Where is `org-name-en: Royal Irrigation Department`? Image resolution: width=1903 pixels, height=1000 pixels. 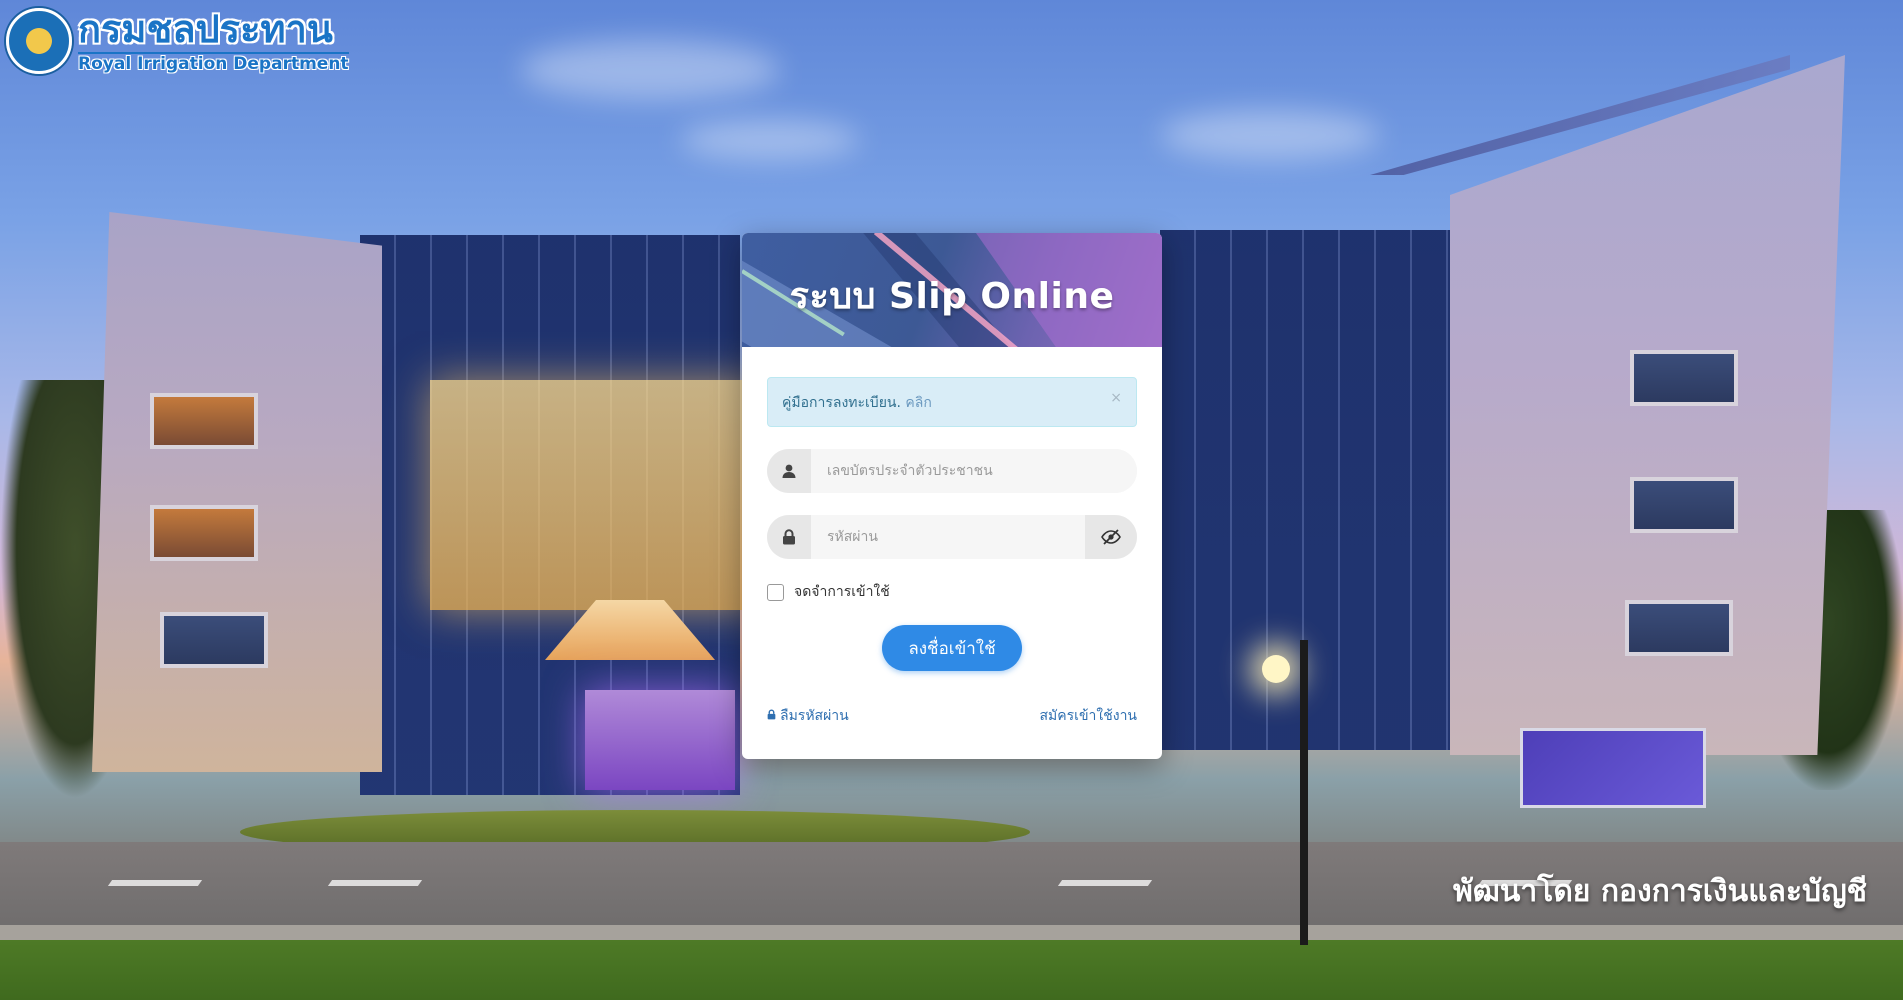 org-name-en: Royal Irrigation Department is located at coordinates (213, 62).